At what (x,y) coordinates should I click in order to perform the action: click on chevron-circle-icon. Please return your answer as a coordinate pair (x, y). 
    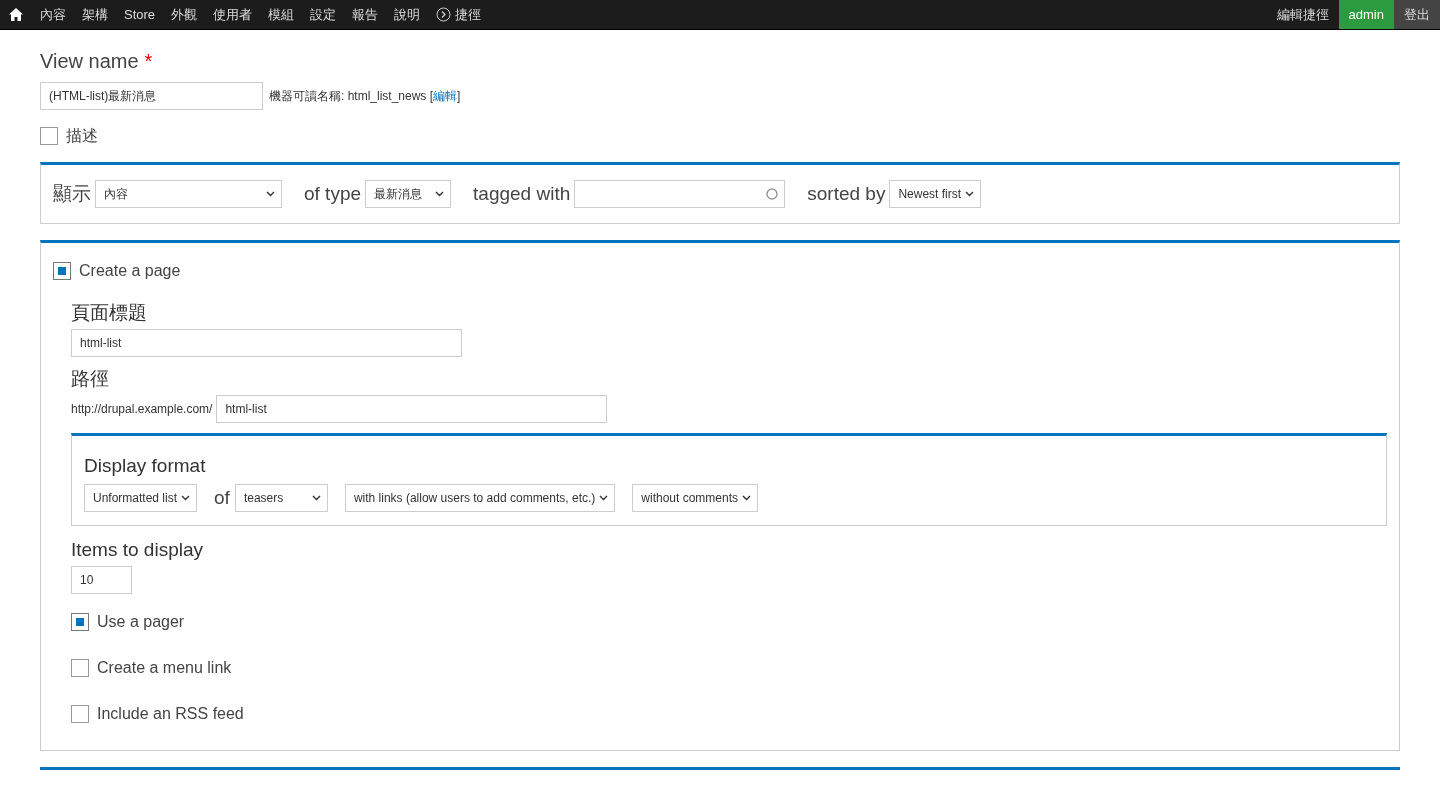
    Looking at the image, I should click on (444, 14).